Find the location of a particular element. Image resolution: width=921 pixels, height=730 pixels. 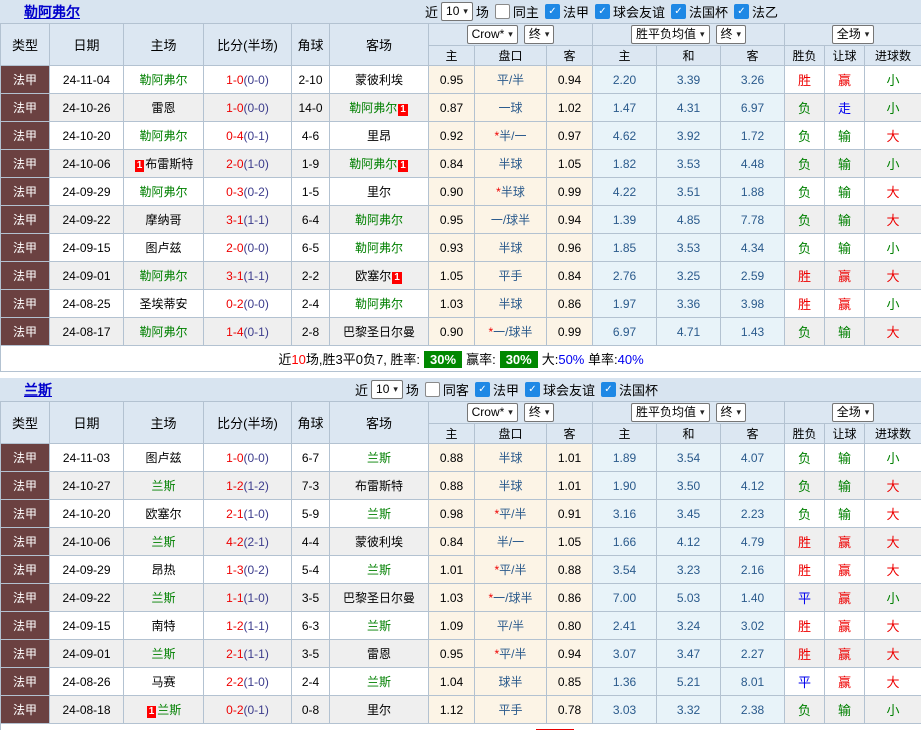

away-team-cell: 雷恩 is located at coordinates (379, 653).